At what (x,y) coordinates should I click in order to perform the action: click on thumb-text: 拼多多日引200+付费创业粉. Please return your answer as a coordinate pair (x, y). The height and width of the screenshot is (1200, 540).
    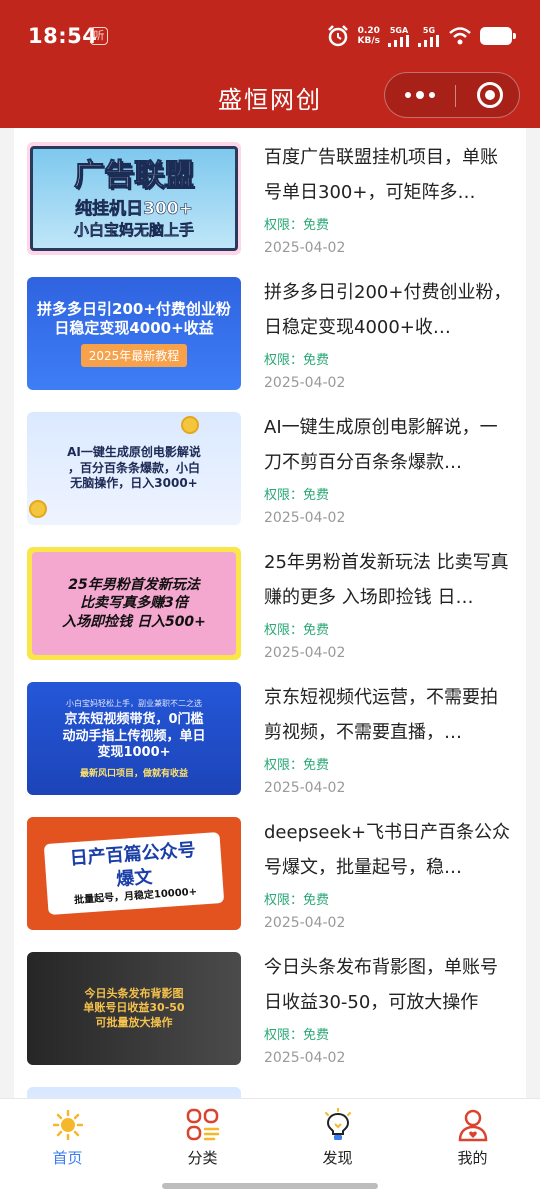
    Looking at the image, I should click on (134, 308).